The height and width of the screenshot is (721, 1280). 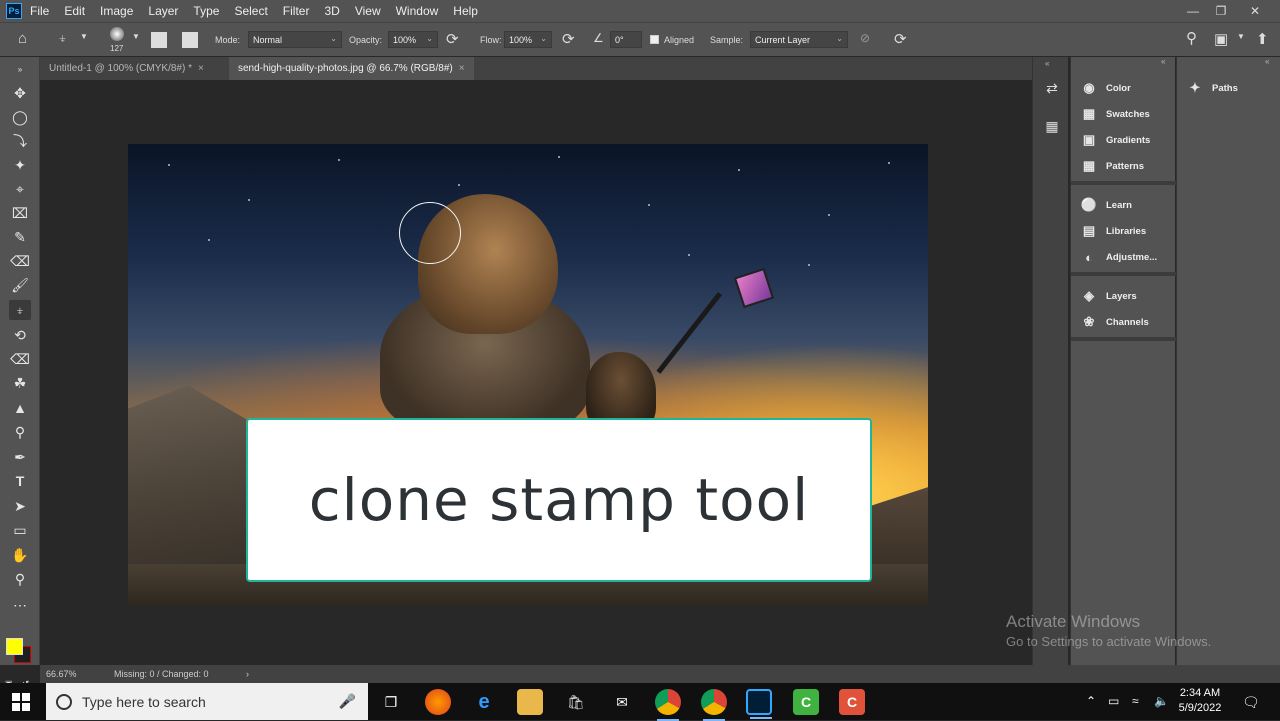 What do you see at coordinates (654, 39) in the screenshot?
I see `aligned-checkbox` at bounding box center [654, 39].